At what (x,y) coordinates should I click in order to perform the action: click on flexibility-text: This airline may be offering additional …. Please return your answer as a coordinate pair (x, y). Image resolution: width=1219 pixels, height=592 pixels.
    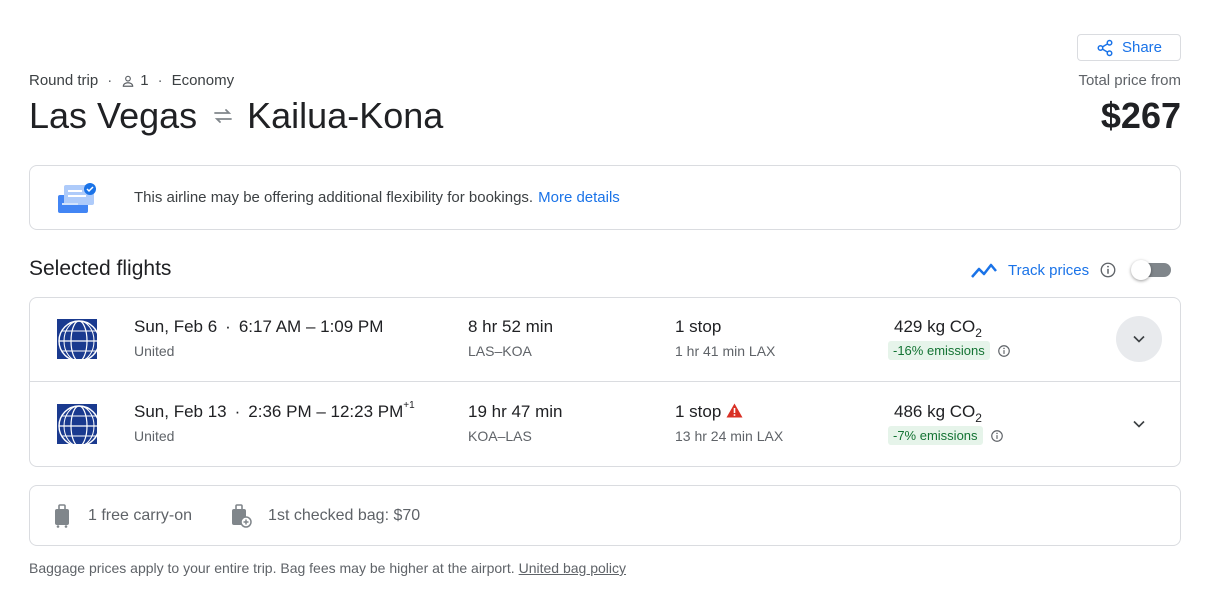
    Looking at the image, I should click on (377, 197).